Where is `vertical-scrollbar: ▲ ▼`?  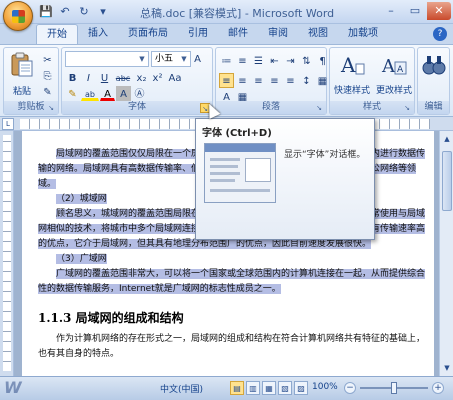 vertical-scrollbar: ▲ ▼ is located at coordinates (446, 253).